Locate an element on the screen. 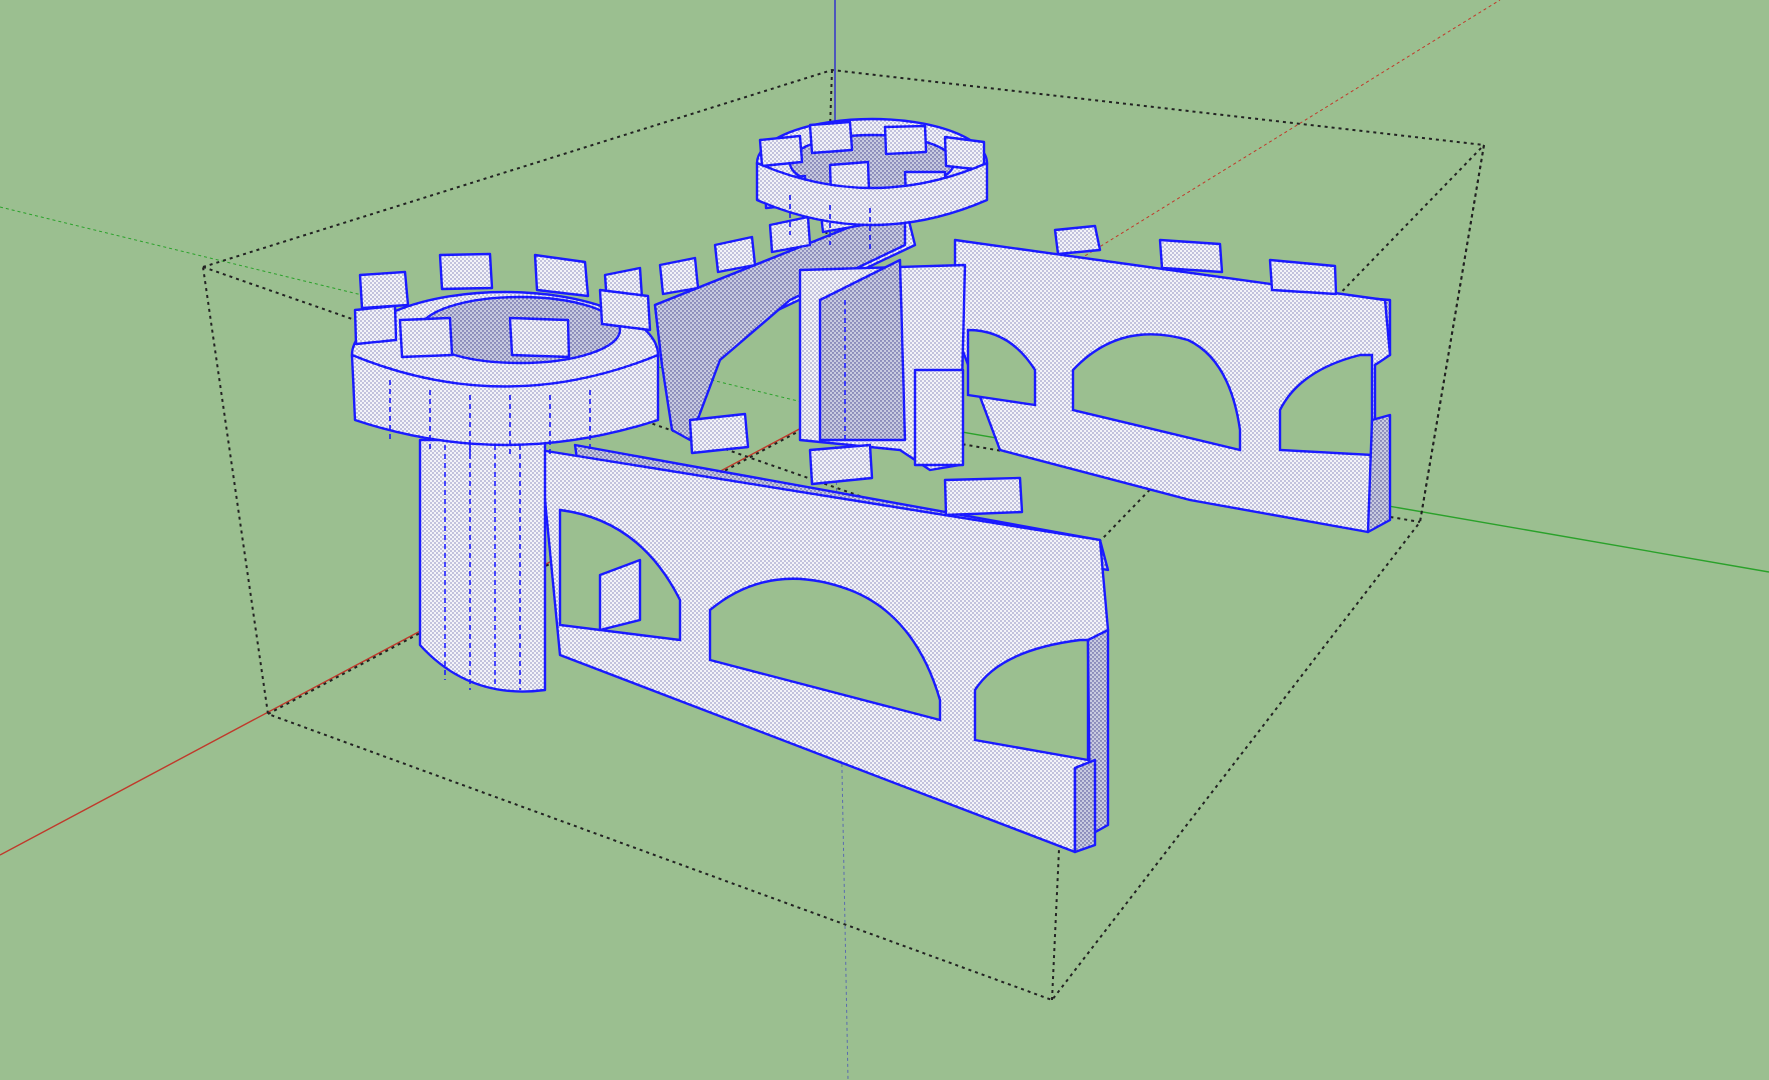 The width and height of the screenshot is (1769, 1080). front-wall is located at coordinates (824, 622).